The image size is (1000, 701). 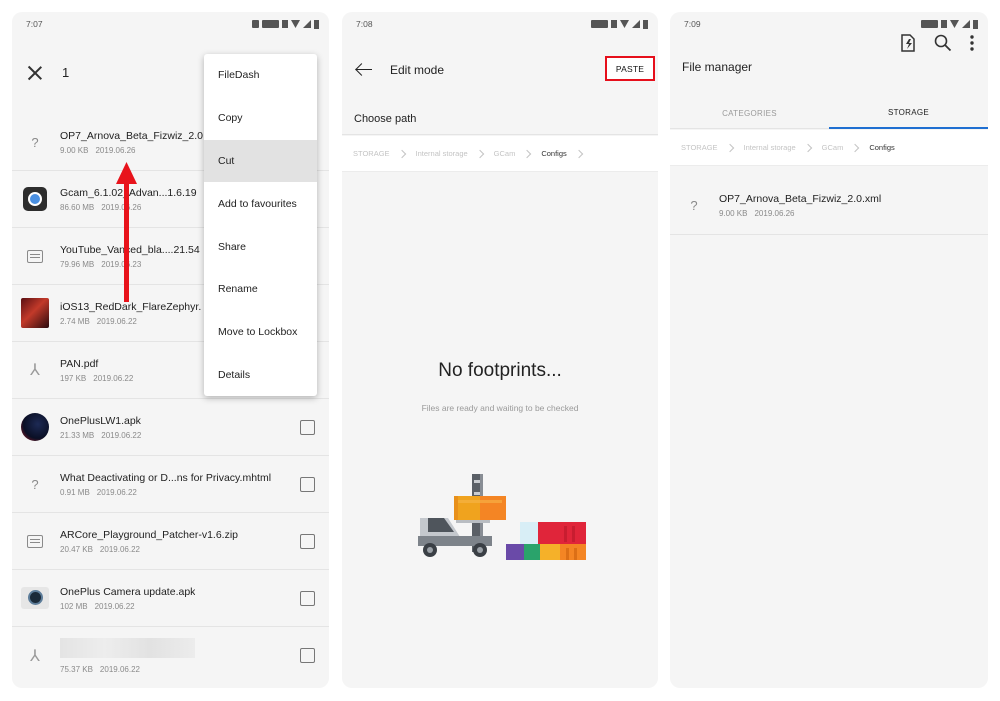 What do you see at coordinates (76, 669) in the screenshot?
I see `file-size: 75.37 KB` at bounding box center [76, 669].